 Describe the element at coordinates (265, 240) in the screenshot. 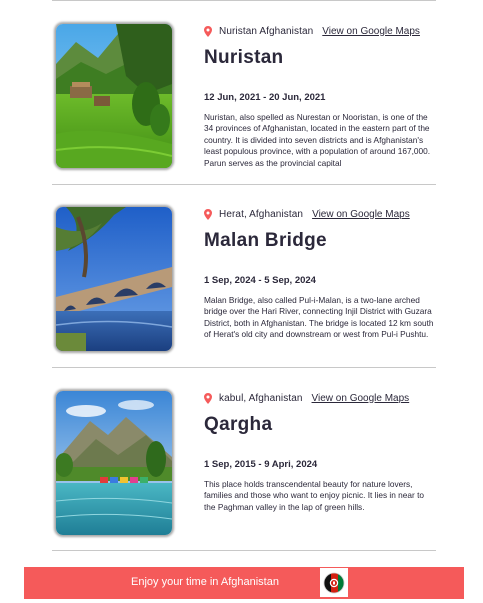

I see `entry-title: Malan Bridge` at that location.